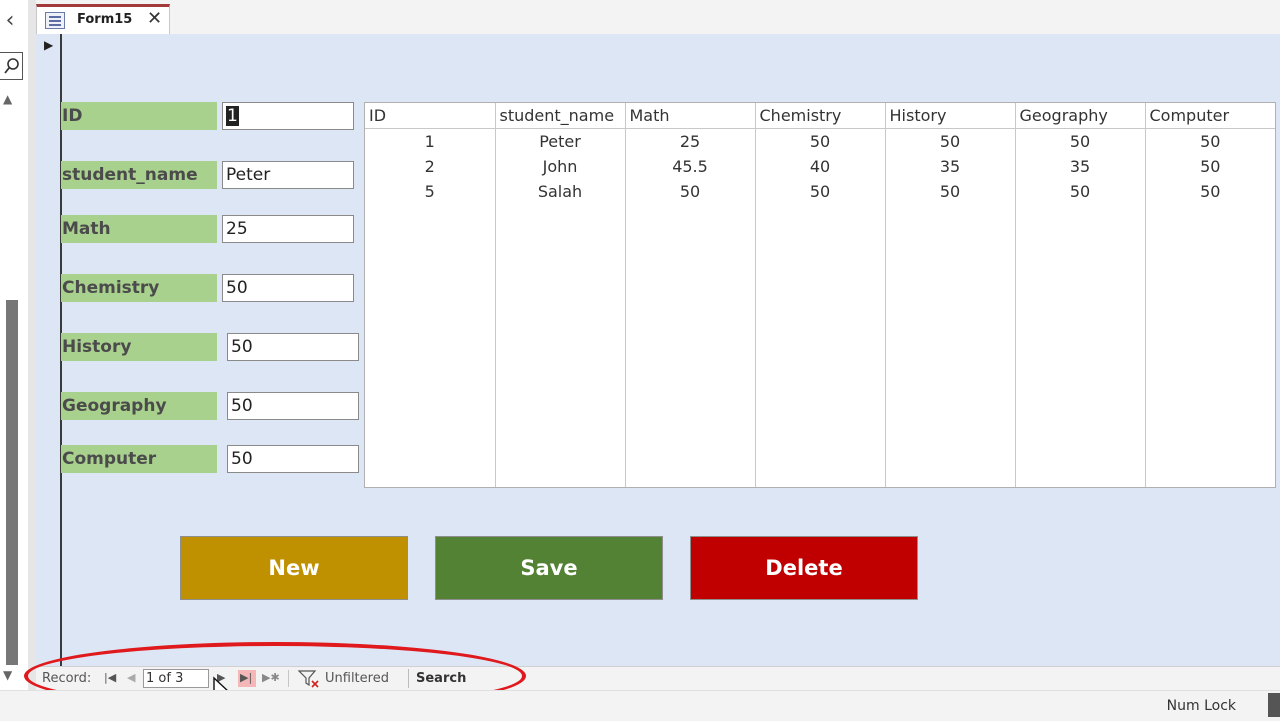  I want to click on table-cell: 25, so click(690, 141).